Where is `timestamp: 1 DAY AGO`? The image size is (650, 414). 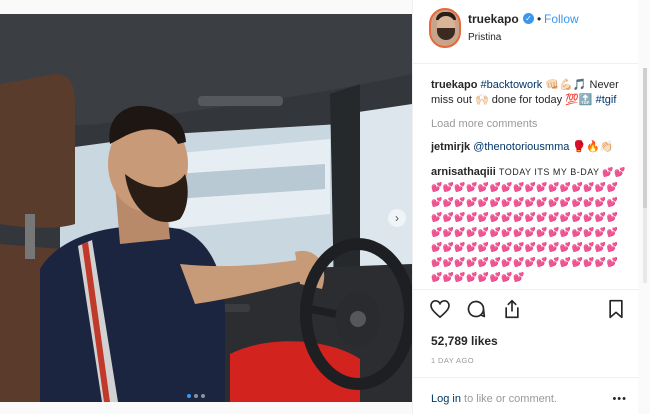 timestamp: 1 DAY AGO is located at coordinates (452, 360).